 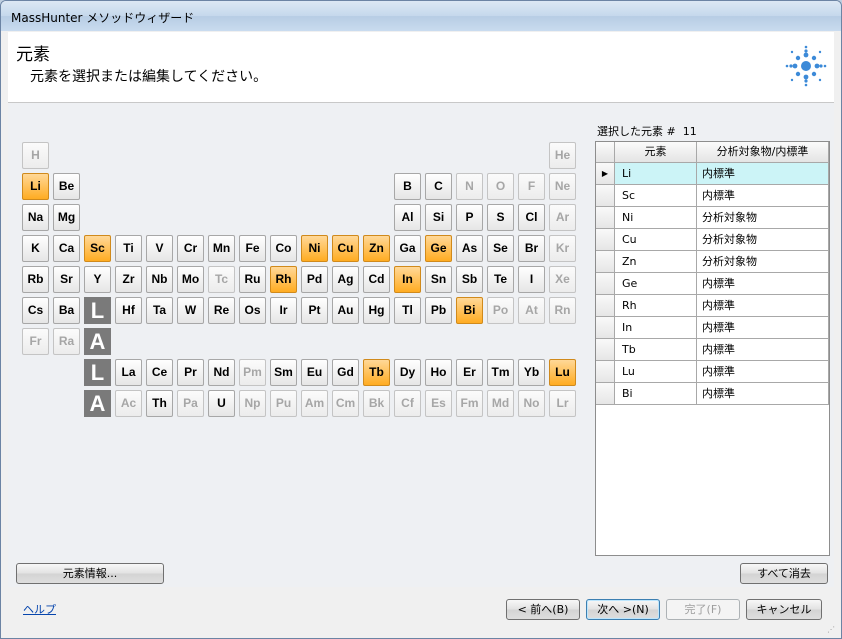 I want to click on element-button-mn: Mn, so click(x=221, y=248).